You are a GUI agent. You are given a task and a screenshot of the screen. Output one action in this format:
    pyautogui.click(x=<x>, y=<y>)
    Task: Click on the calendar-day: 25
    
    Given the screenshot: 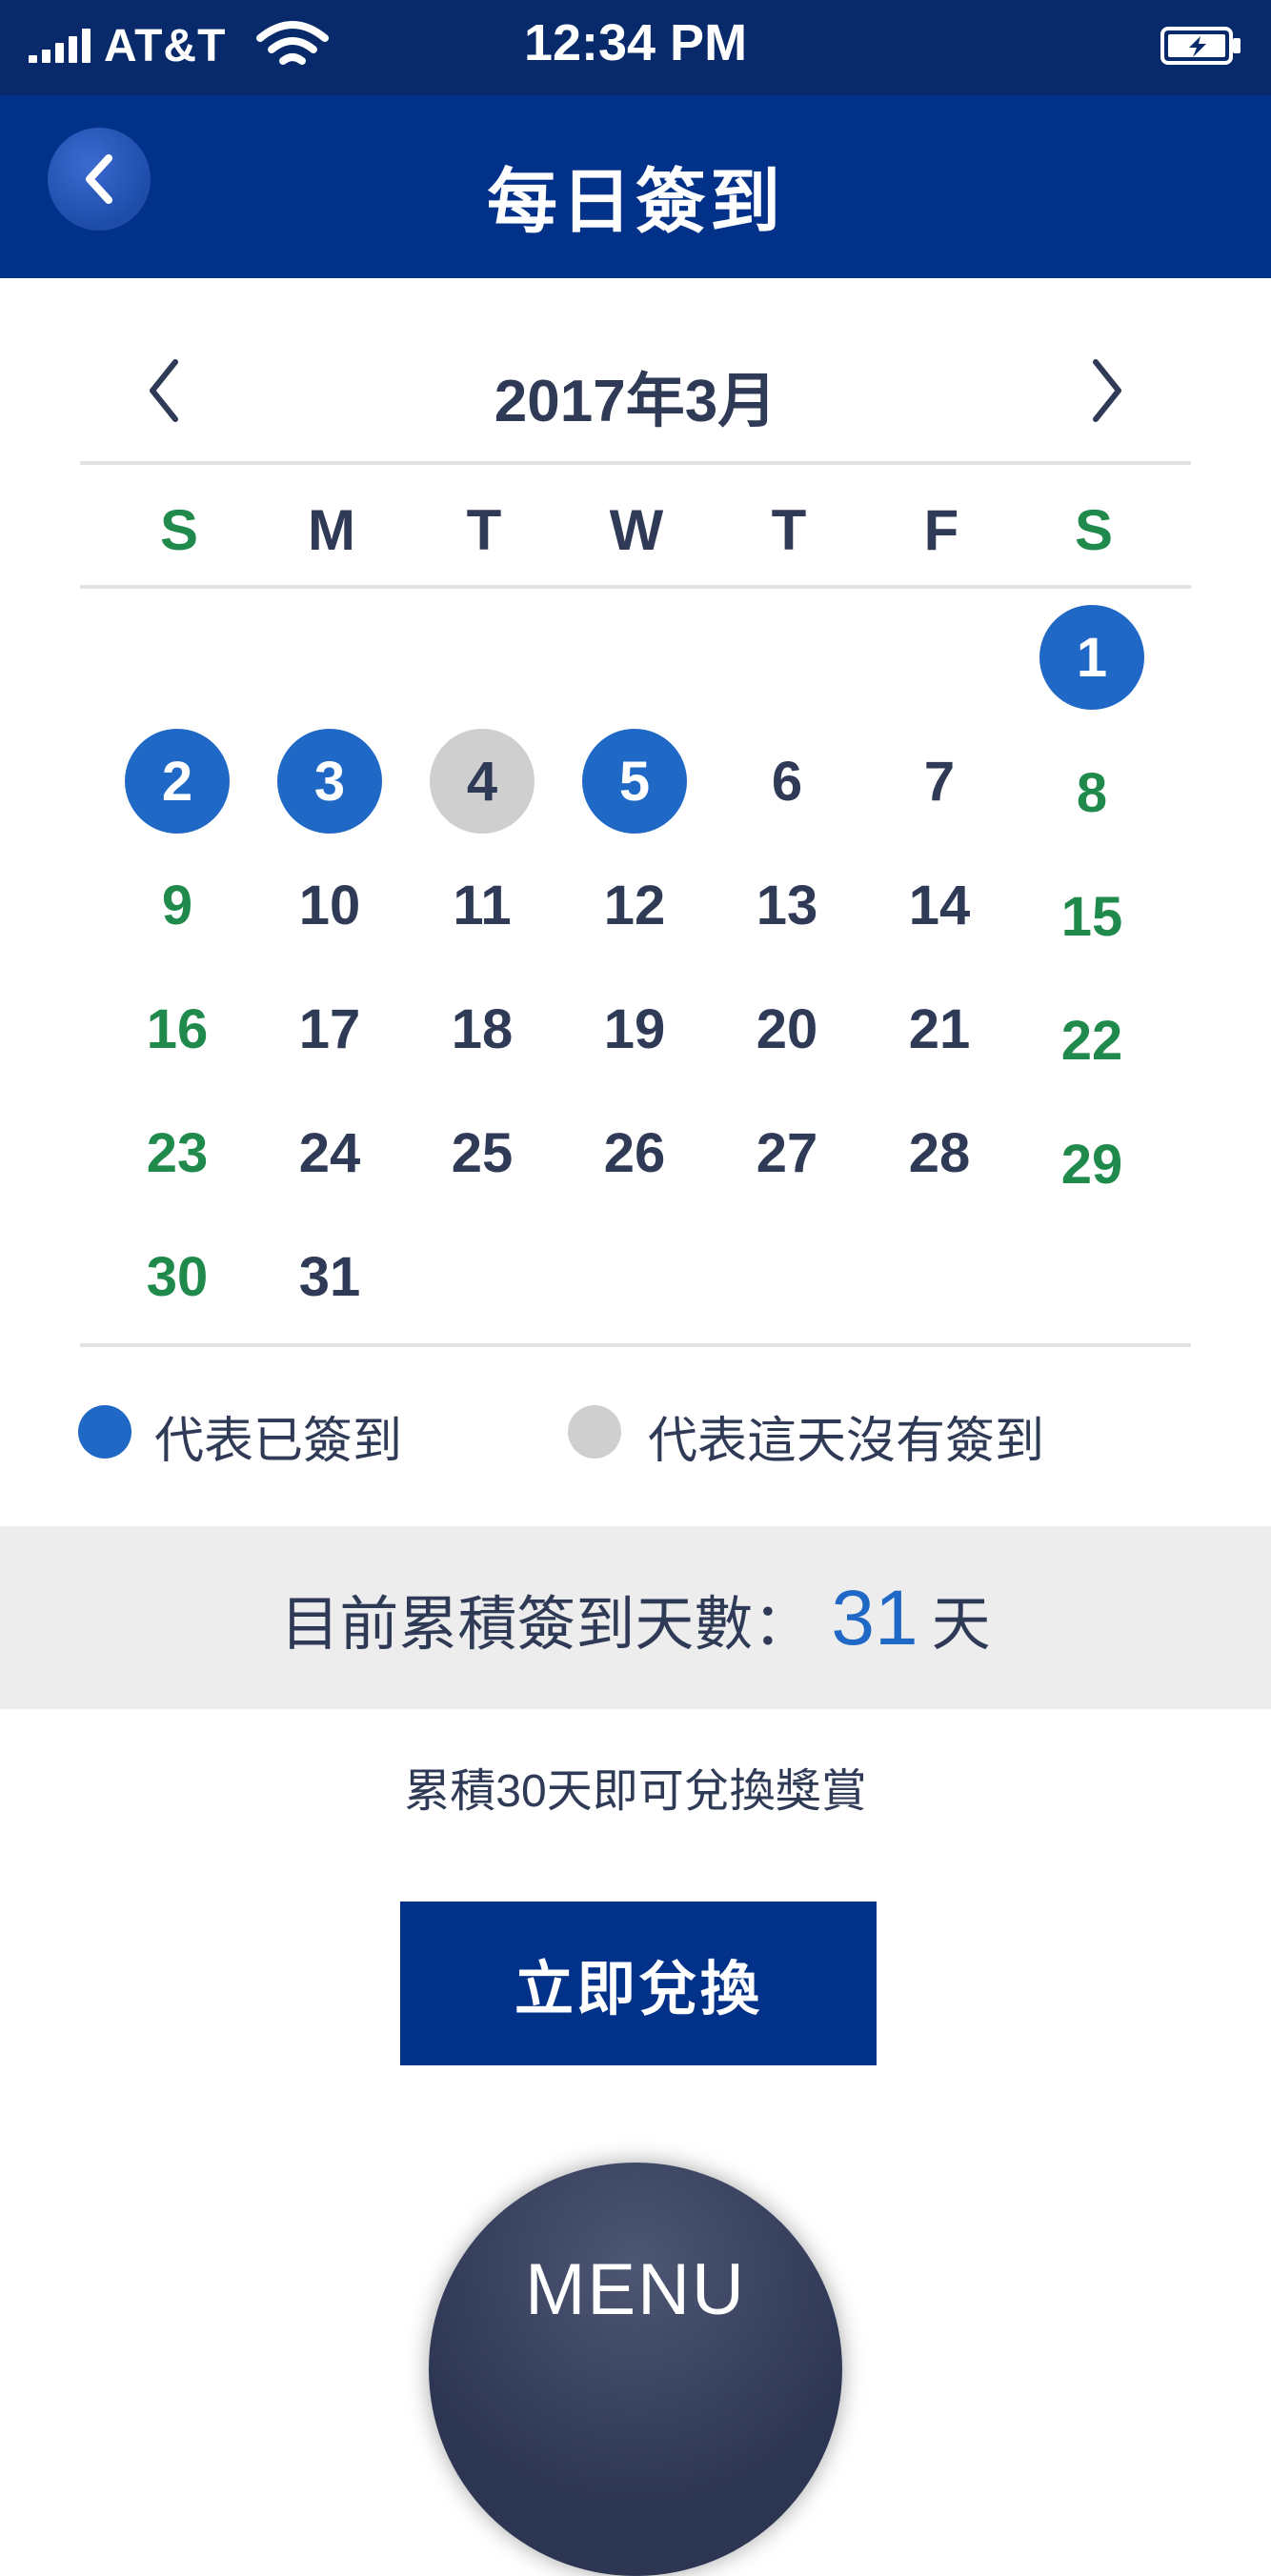 What is the action you would take?
    pyautogui.click(x=482, y=1152)
    